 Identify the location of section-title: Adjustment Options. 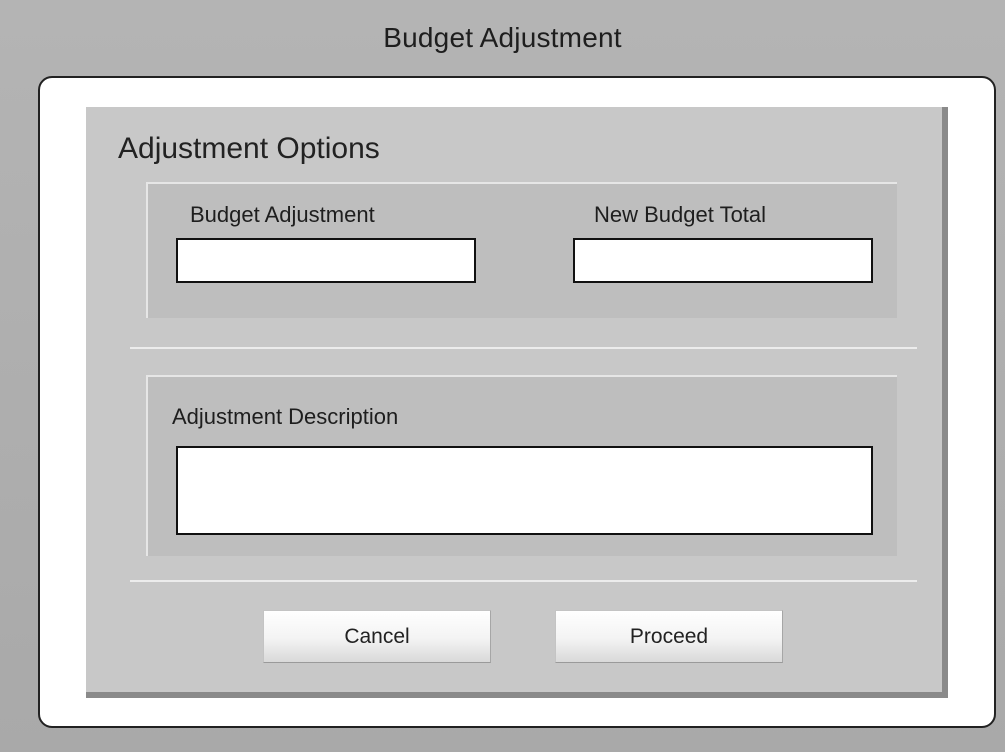
(249, 148).